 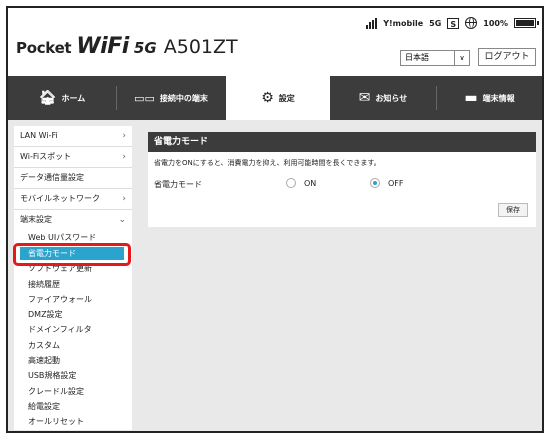 I want to click on sidebar-subitem-fast-boot: 高速起動, so click(x=73, y=360).